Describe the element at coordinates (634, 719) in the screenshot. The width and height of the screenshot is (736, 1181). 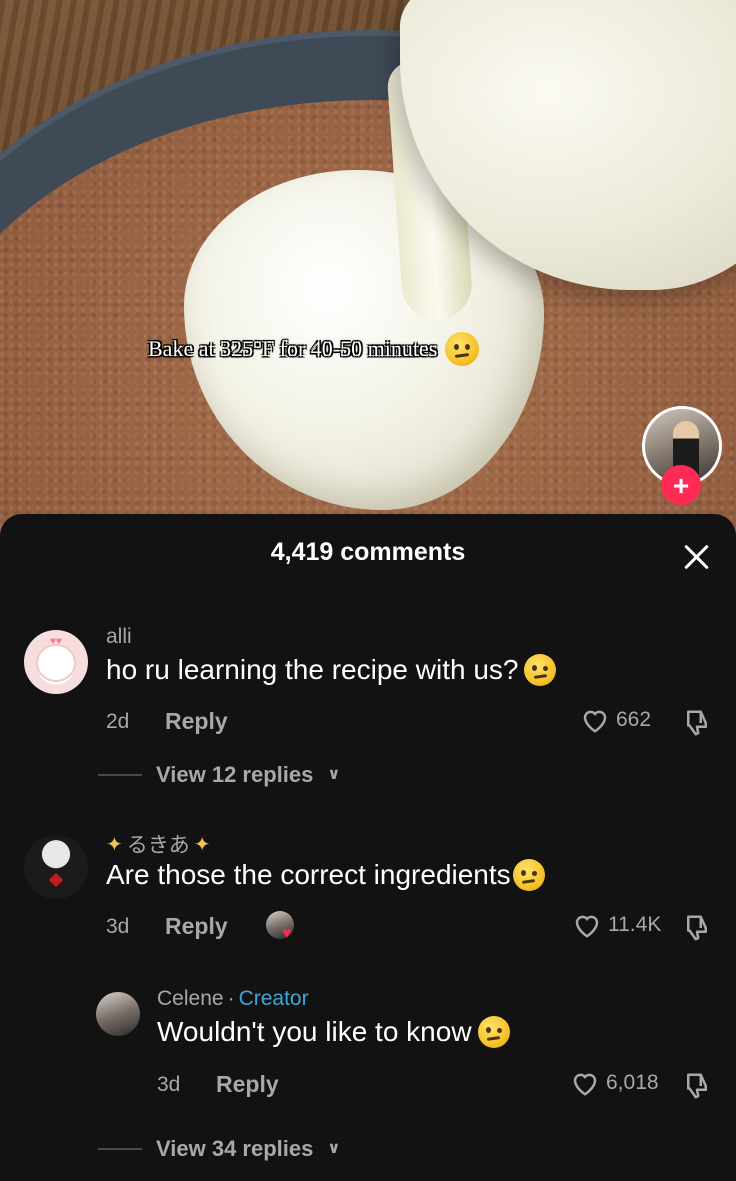
I see `like-count: 662` at that location.